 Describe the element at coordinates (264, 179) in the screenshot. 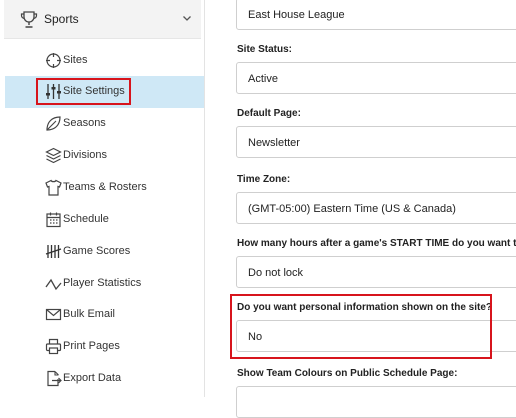

I see `time-zone-label: Time Zone:` at that location.